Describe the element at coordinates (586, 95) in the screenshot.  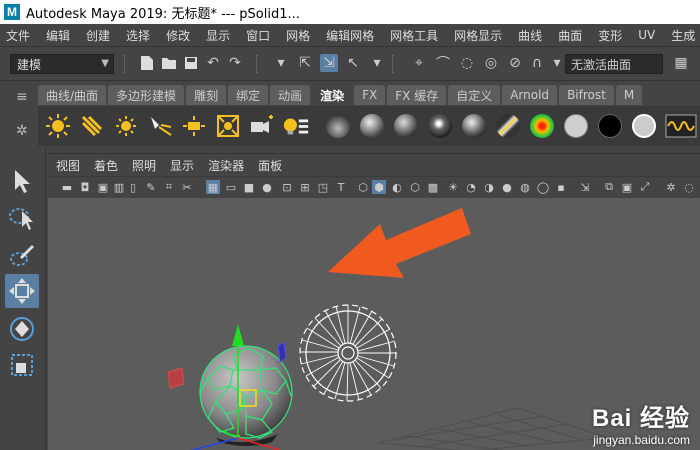
I see `tab-bifrost: Bifrost` at that location.